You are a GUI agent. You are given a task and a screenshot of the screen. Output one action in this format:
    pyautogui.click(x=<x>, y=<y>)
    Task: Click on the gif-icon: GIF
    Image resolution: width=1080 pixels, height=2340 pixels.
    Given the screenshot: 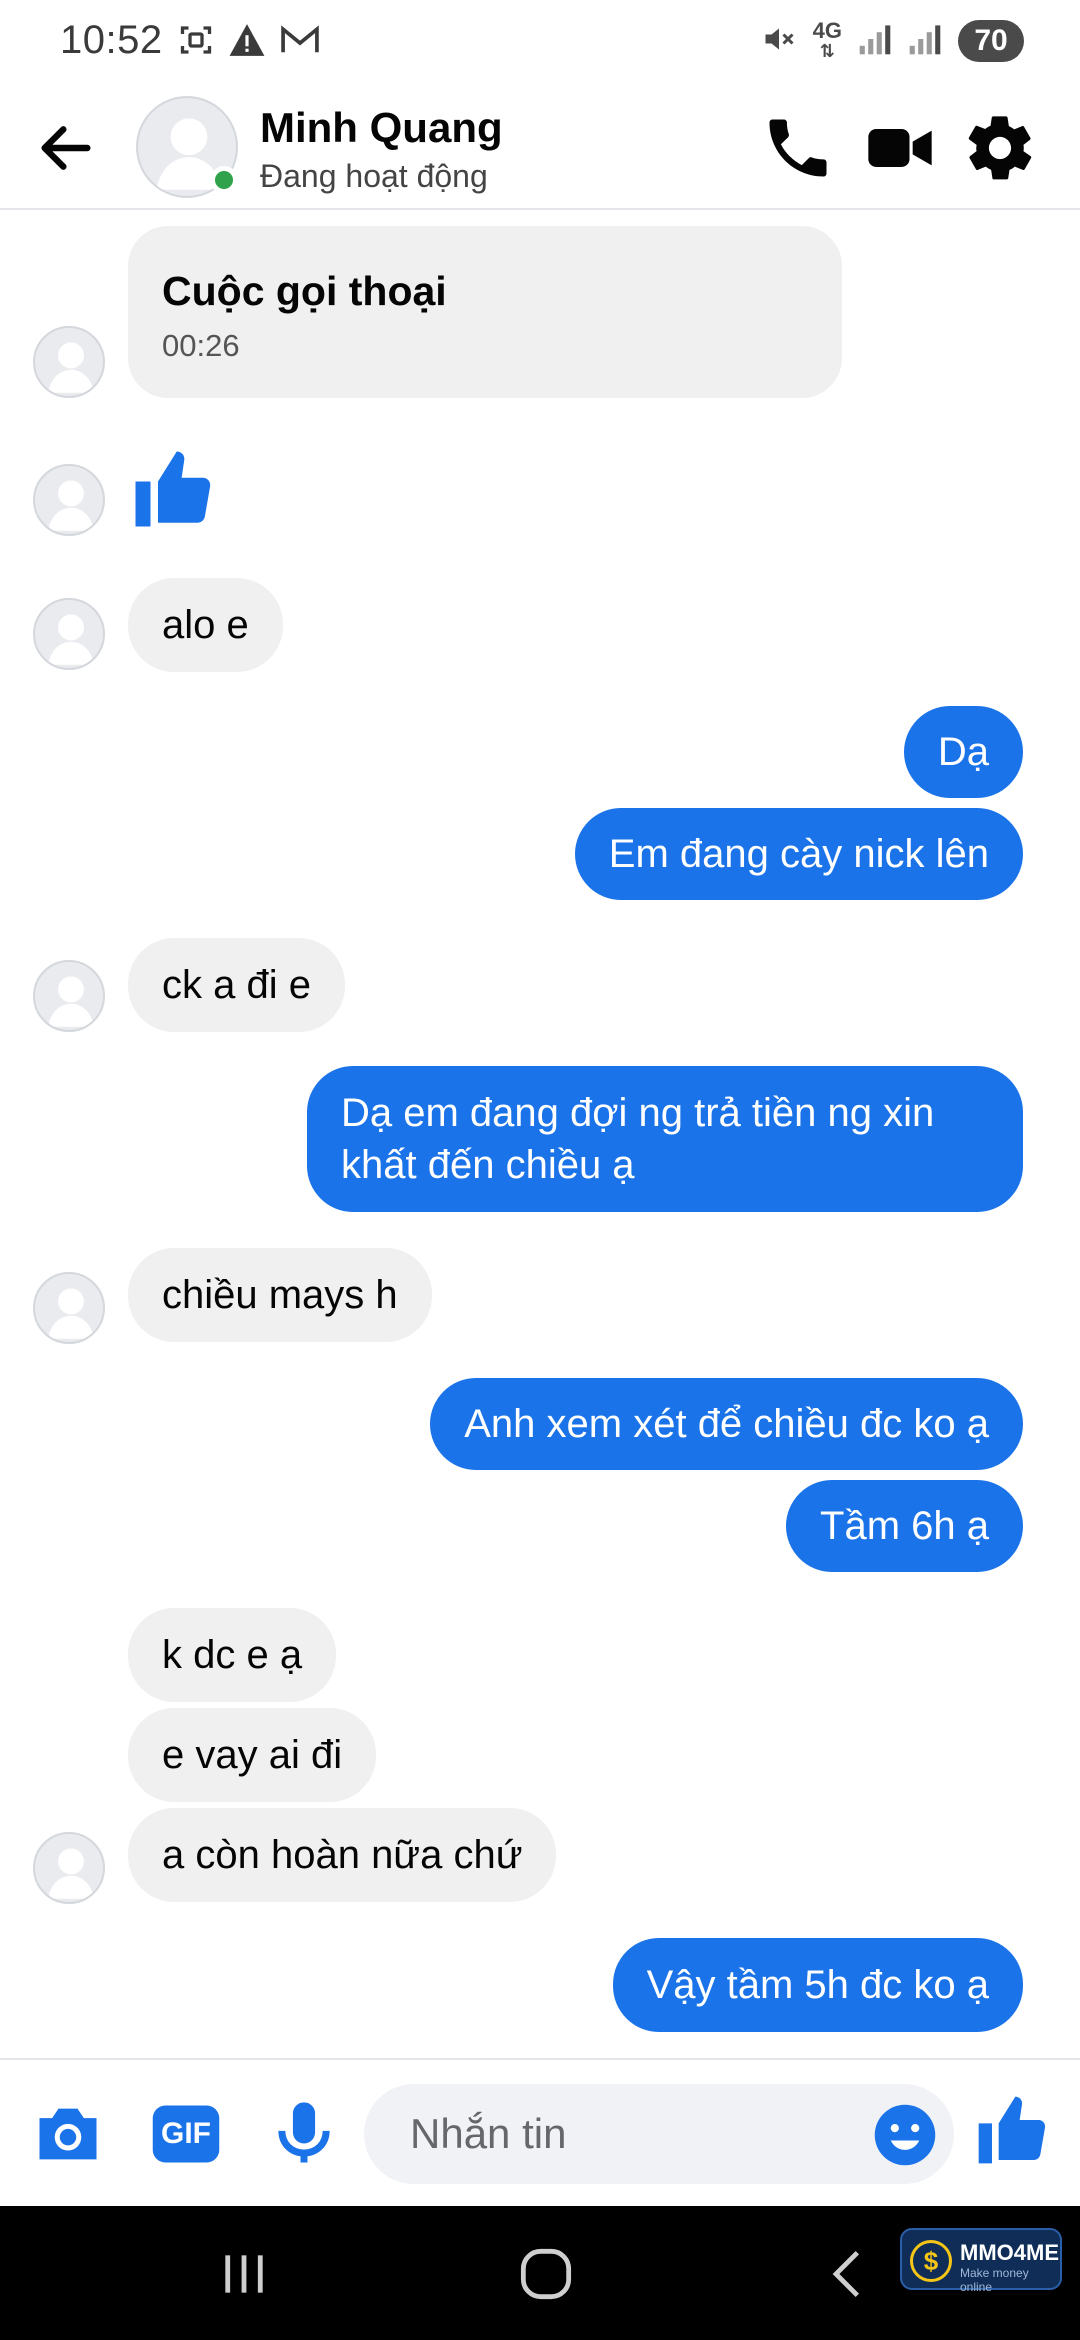 What is the action you would take?
    pyautogui.click(x=186, y=2134)
    